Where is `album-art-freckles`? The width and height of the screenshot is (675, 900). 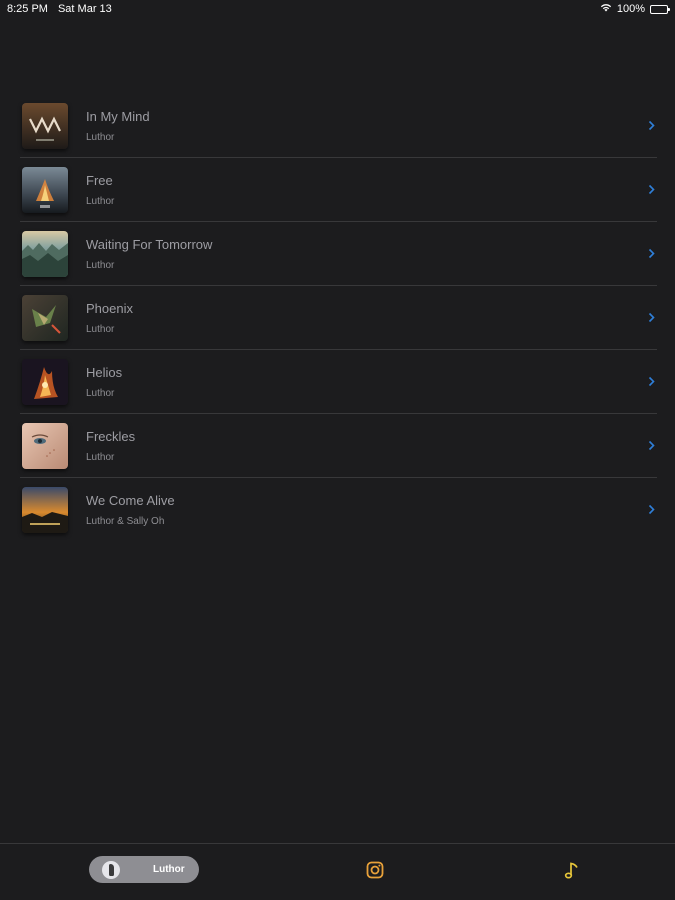 album-art-freckles is located at coordinates (45, 445).